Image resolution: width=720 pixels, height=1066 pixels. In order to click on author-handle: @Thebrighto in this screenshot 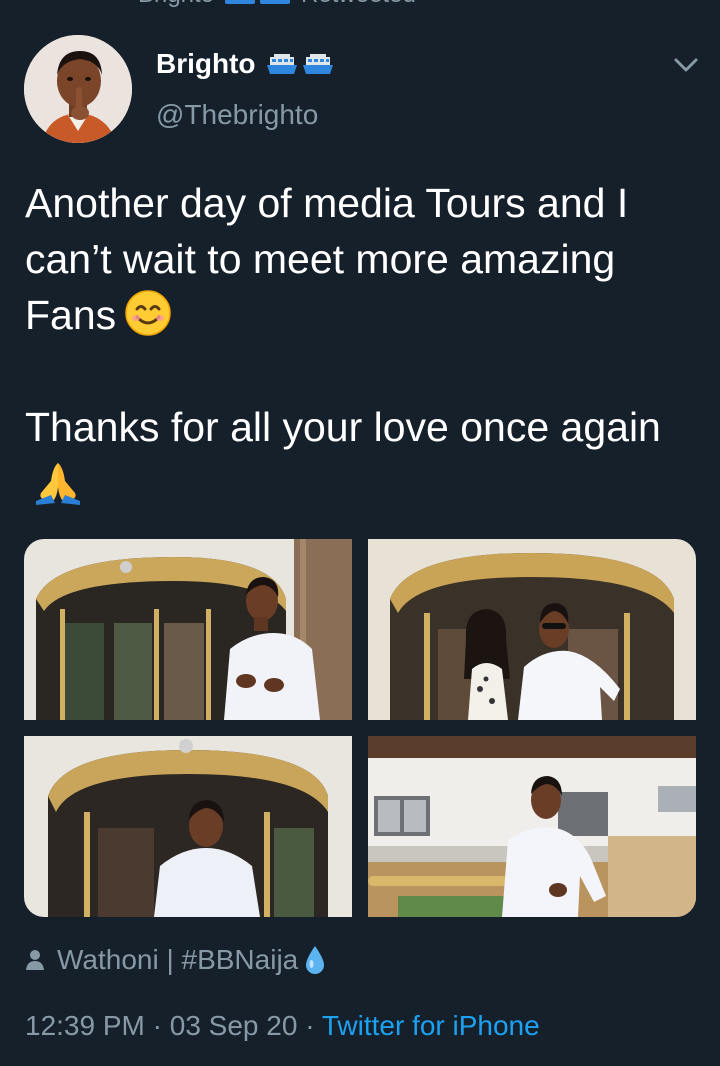, I will do `click(237, 115)`.